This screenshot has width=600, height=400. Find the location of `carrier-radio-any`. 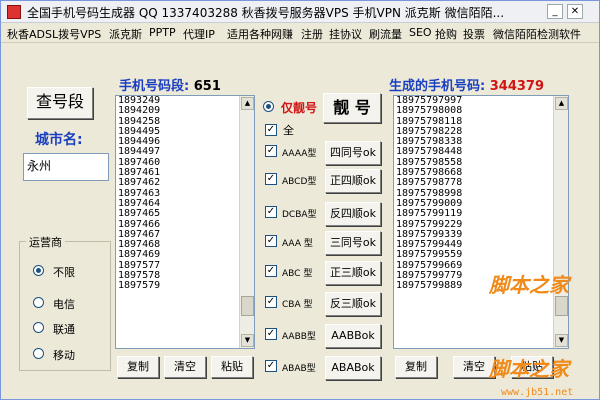

carrier-radio-any is located at coordinates (38, 270).